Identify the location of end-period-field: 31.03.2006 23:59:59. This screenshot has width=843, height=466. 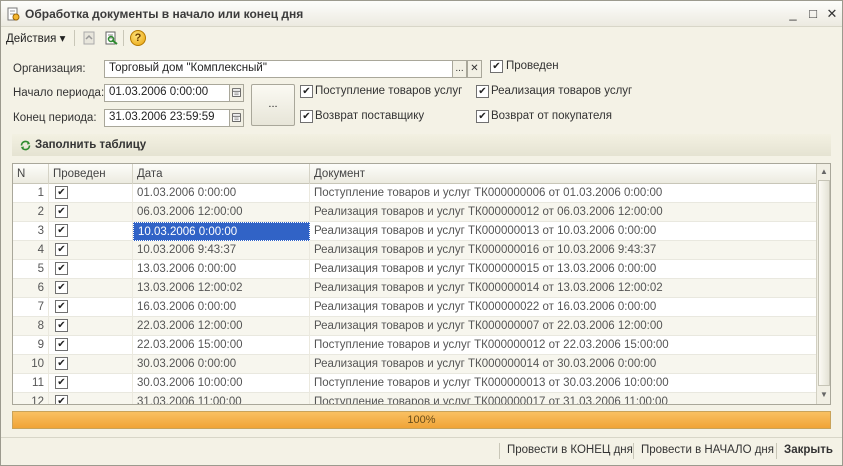
(167, 118).